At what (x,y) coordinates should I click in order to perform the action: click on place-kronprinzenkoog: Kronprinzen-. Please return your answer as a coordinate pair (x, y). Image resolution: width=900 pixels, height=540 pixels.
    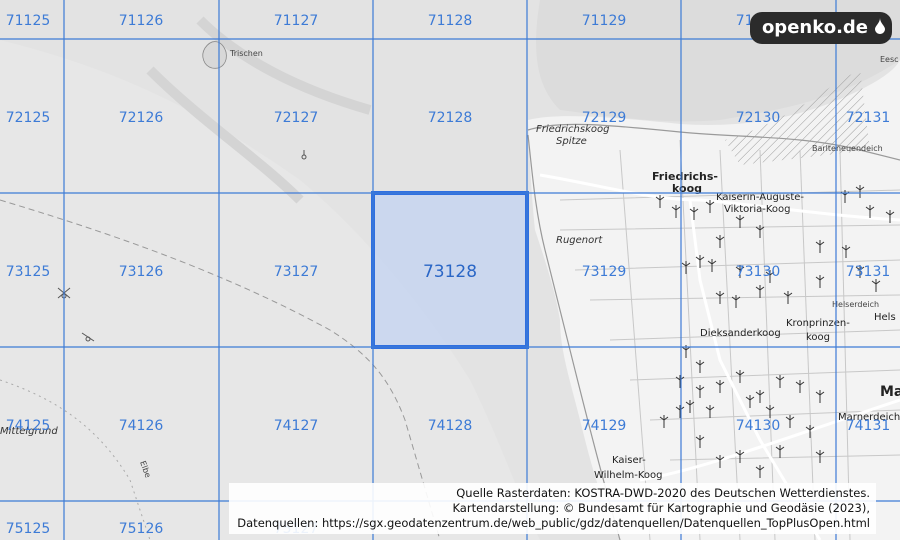
    Looking at the image, I should click on (818, 323).